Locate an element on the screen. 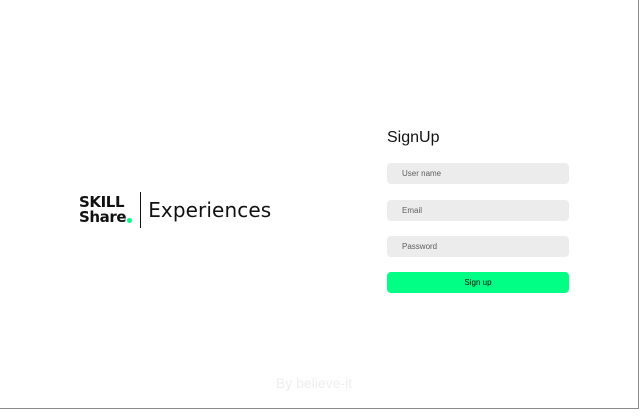 The width and height of the screenshot is (640, 420). skillshare-logo: SKILL Share is located at coordinates (106, 210).